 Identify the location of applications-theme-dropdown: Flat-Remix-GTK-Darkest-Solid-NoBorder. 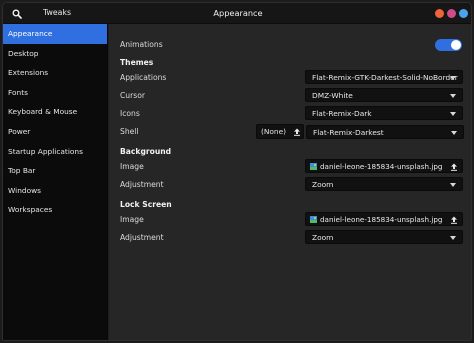
(384, 77).